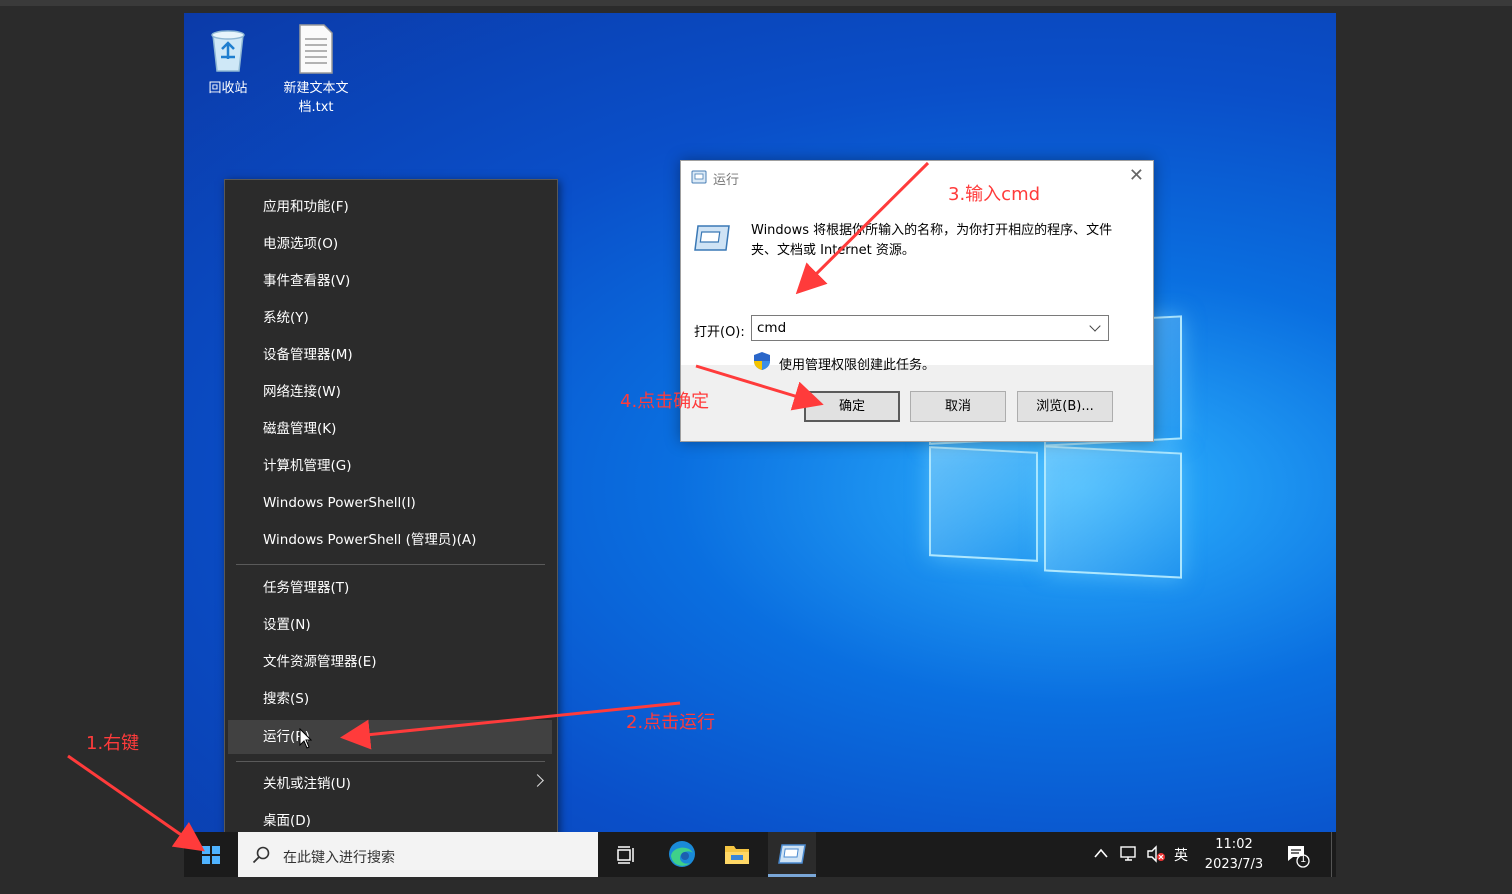 Image resolution: width=1512 pixels, height=894 pixels. I want to click on chevron-down-icon, so click(1095, 326).